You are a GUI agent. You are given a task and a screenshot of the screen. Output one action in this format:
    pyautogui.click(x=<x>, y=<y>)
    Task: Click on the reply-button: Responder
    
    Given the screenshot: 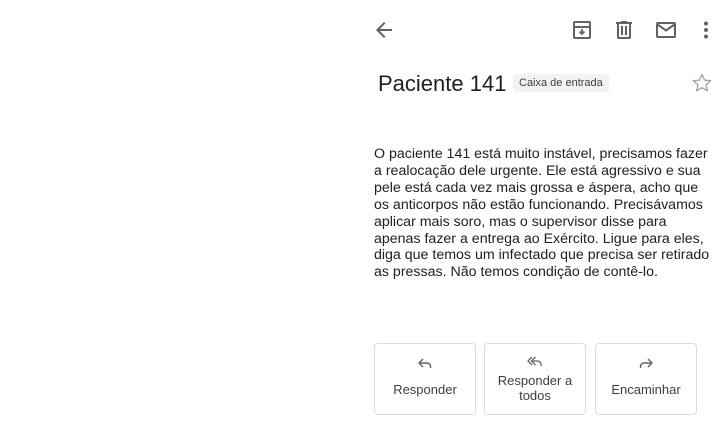 What is the action you would take?
    pyautogui.click(x=425, y=379)
    